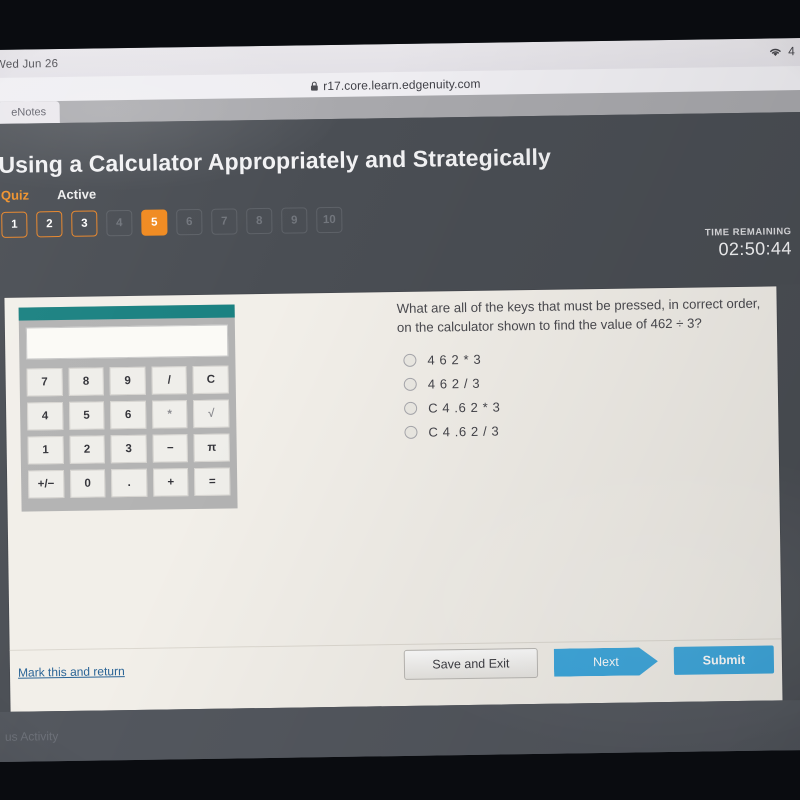 The height and width of the screenshot is (800, 800). I want to click on calculator-keypad: 7 8 9/C 4 5 6 * √ 1 2 3− π +/− 0. + =, so click(128, 432).